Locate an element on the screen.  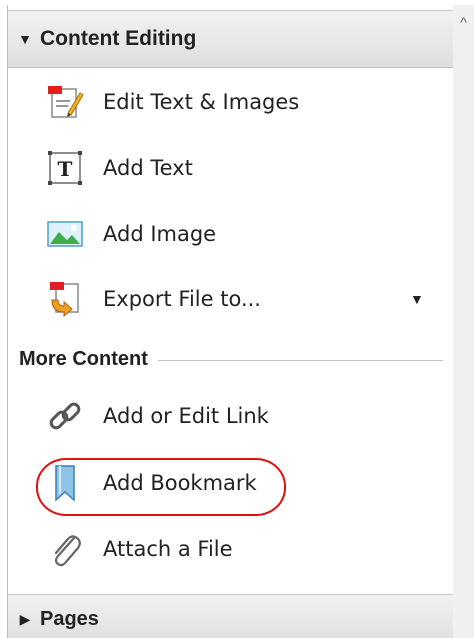
content-editing-title: Content Editing is located at coordinates (118, 38).